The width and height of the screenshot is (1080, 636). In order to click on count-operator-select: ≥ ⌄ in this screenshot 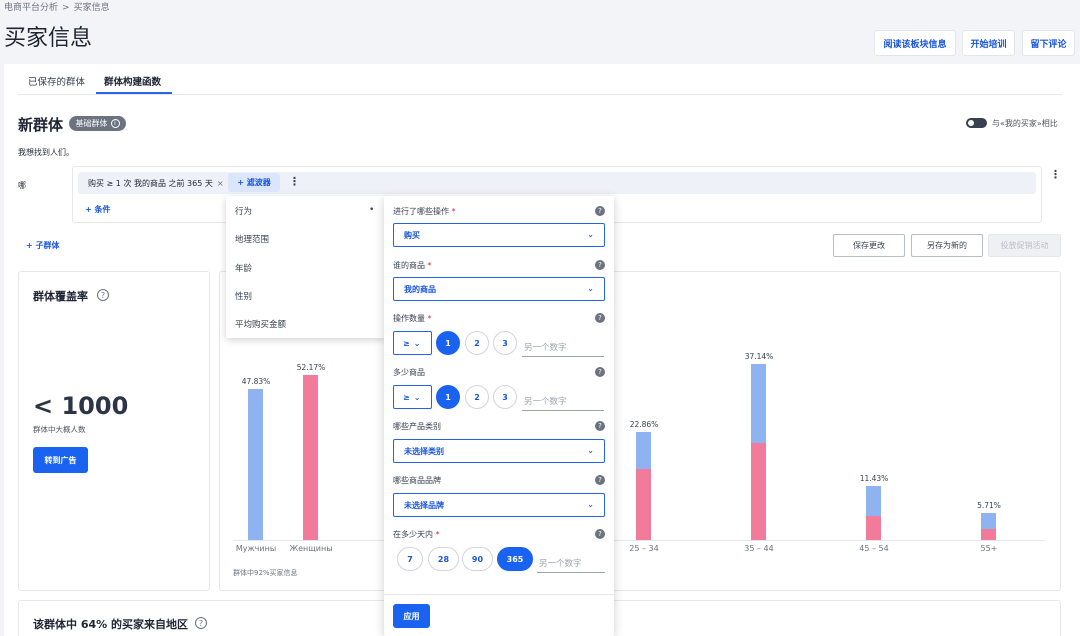, I will do `click(412, 343)`.